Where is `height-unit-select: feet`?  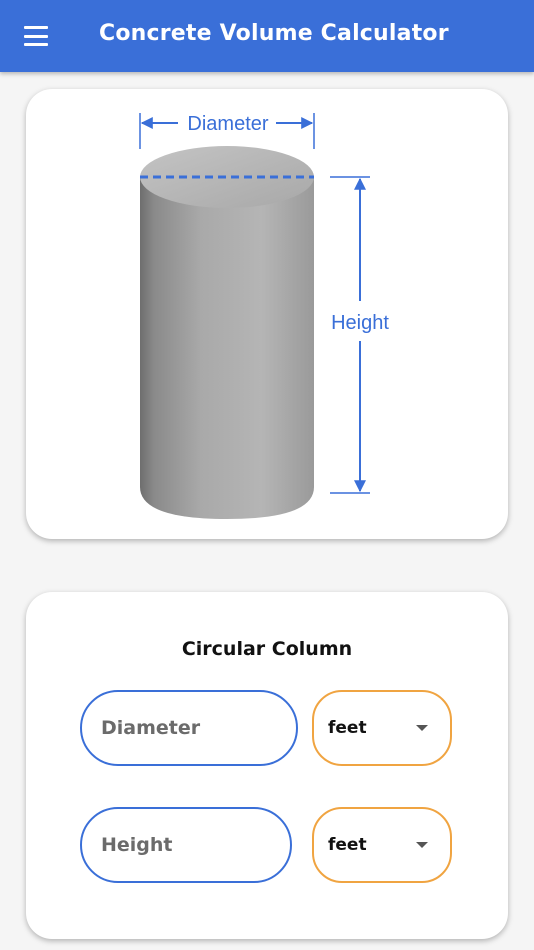 height-unit-select: feet is located at coordinates (382, 845).